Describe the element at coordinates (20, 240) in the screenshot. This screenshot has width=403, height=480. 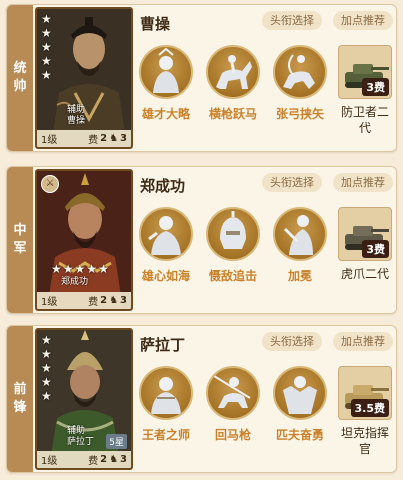
I see `position-strip: 中 军` at that location.